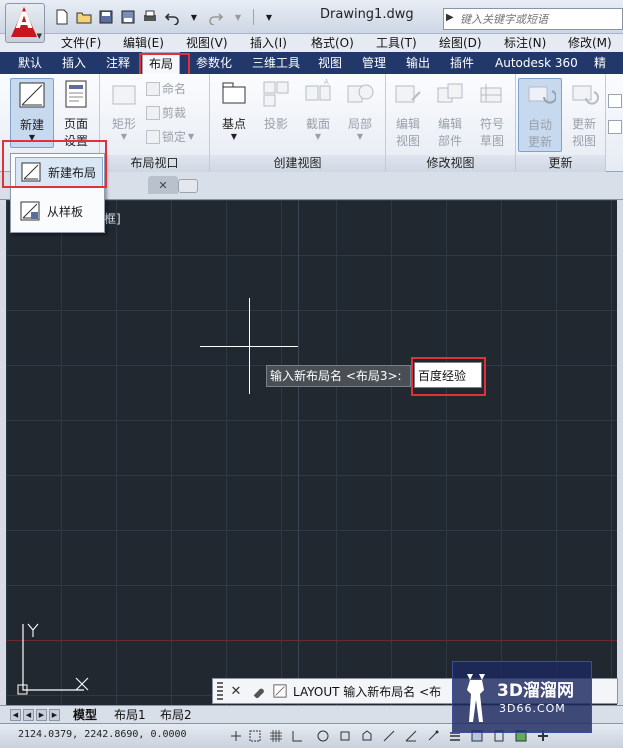 The height and width of the screenshot is (748, 623). I want to click on page-setup-label-2: 设置, so click(75, 141).